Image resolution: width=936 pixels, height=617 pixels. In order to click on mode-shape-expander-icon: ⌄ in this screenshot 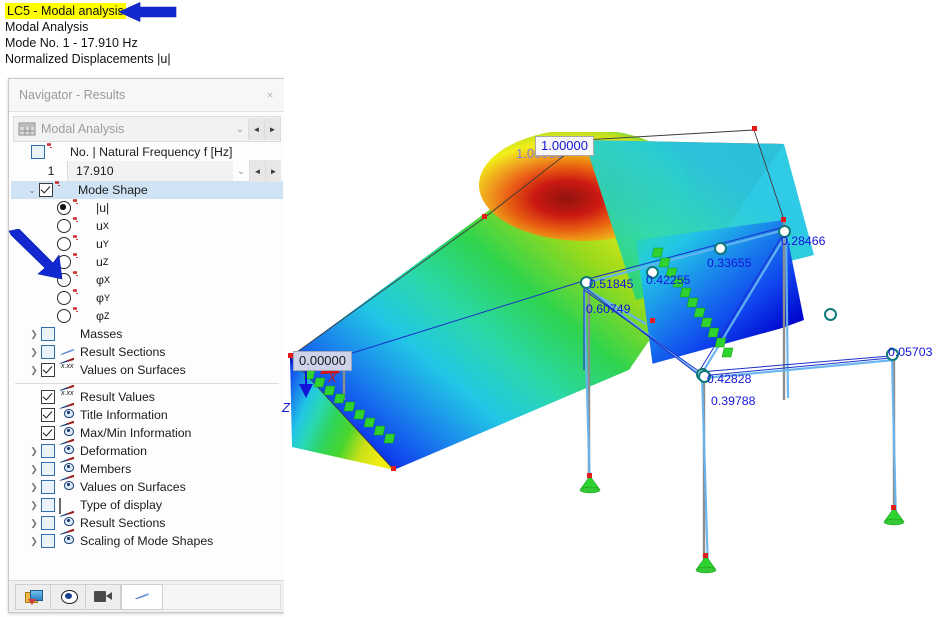, I will do `click(32, 190)`.